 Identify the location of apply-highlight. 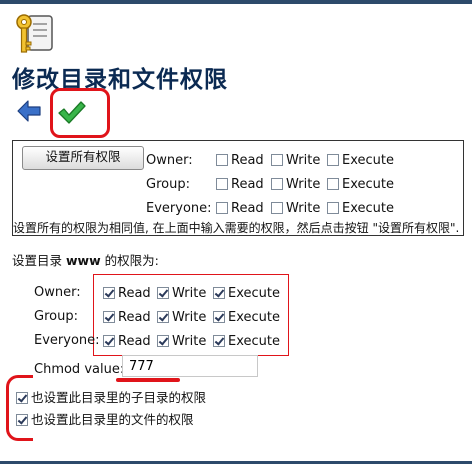
(80, 113).